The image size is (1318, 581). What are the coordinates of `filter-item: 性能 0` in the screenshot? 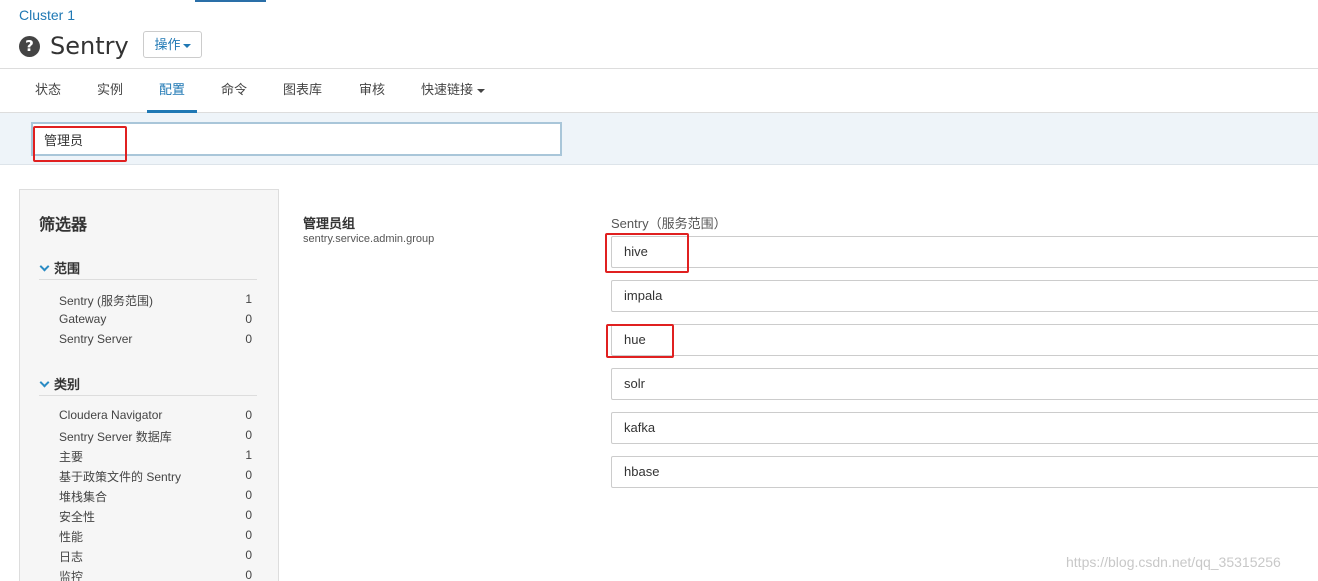 It's located at (155, 538).